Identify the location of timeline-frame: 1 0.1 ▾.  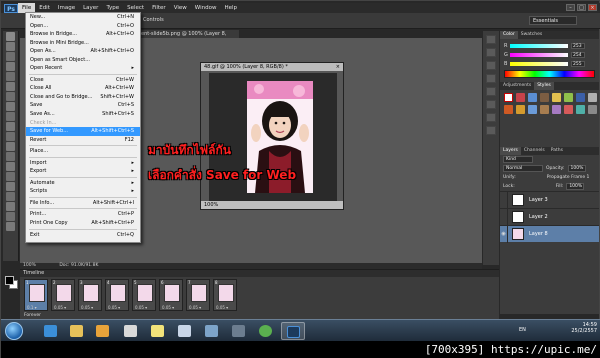
(36, 295).